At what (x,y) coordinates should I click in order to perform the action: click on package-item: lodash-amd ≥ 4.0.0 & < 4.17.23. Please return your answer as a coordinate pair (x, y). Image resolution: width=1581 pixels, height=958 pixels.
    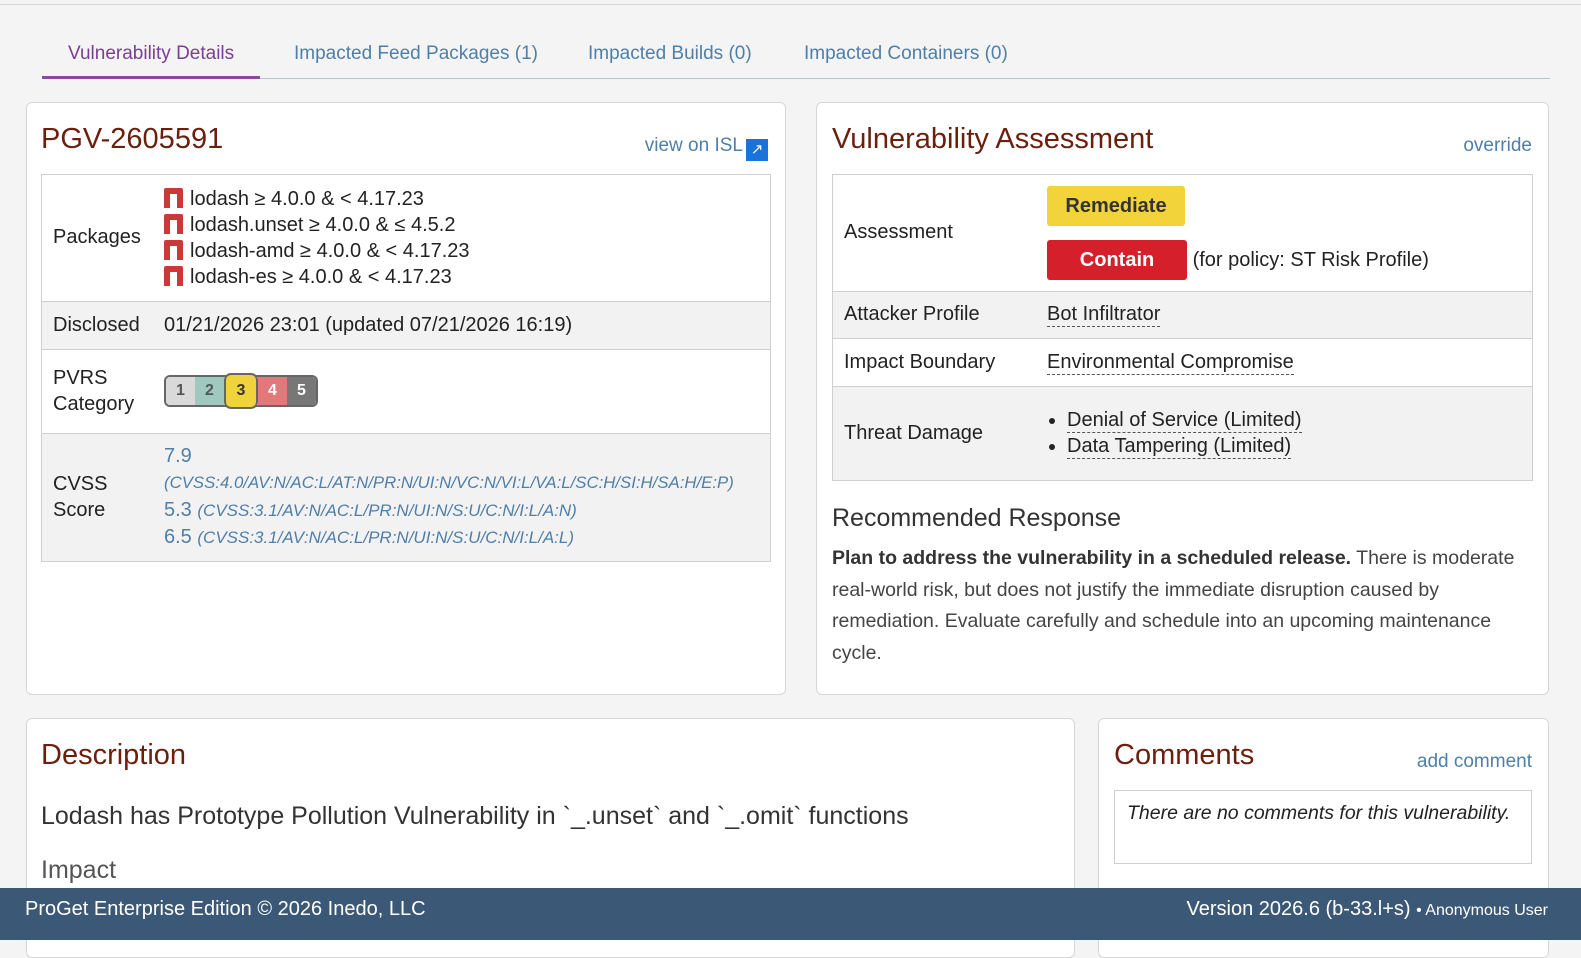
    Looking at the image, I should click on (466, 251).